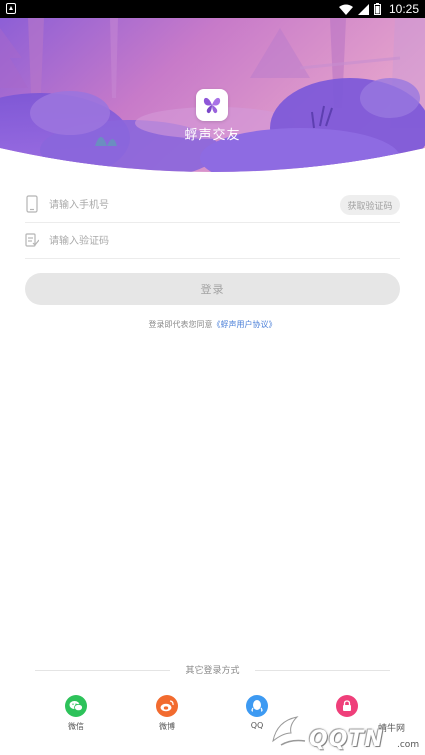 This screenshot has height=755, width=425. I want to click on other-login-title: 其它登录方式, so click(212, 671).